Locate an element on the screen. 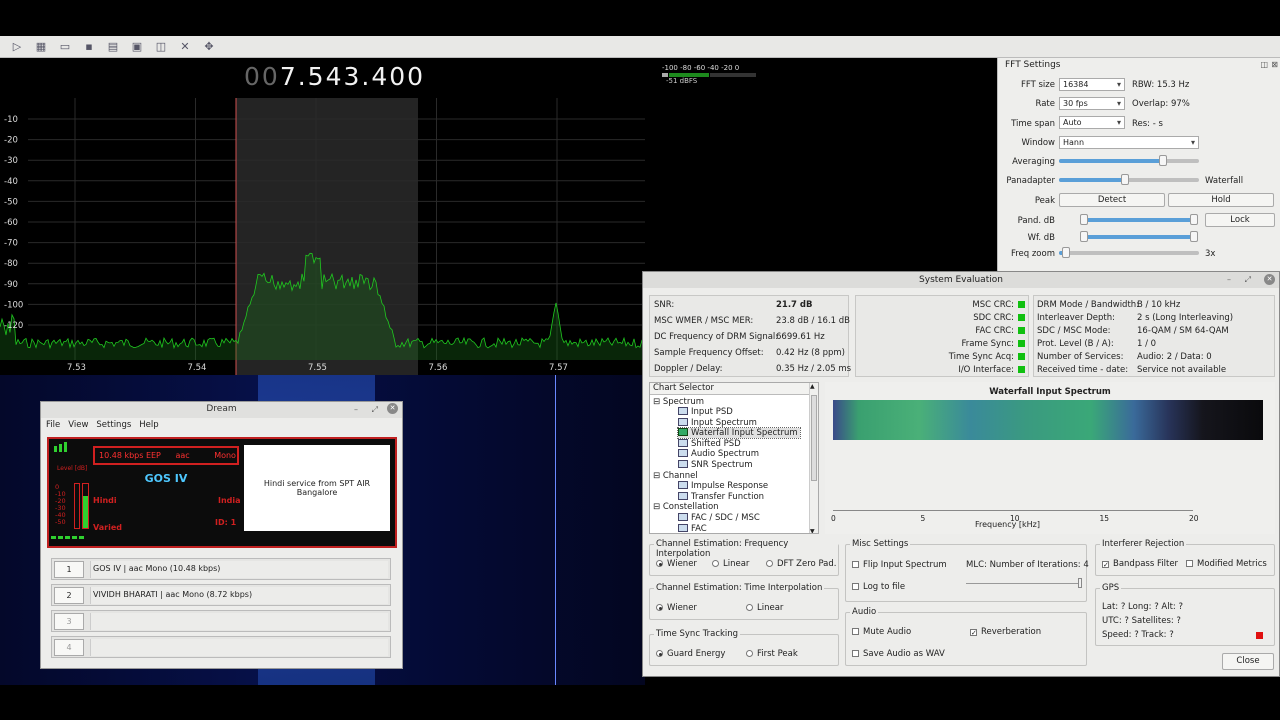 This screenshot has height=720, width=1280. tree-scrollbar: ▲ ▼ is located at coordinates (813, 458).